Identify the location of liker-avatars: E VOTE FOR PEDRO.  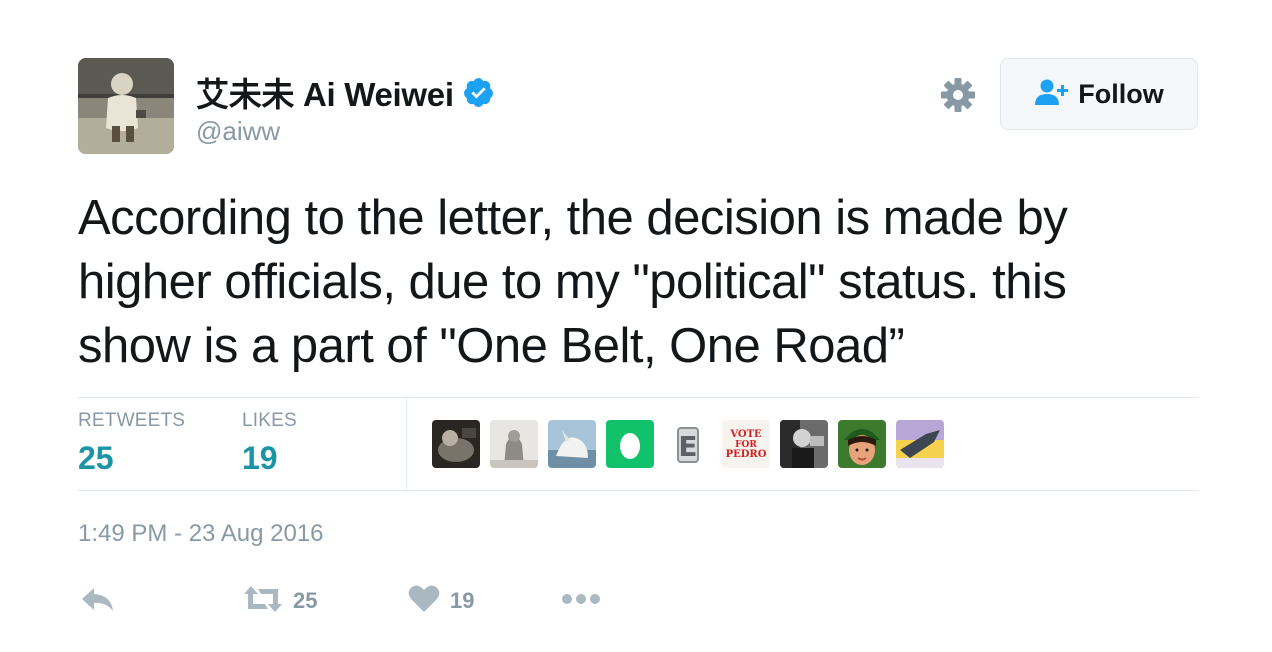
(688, 444).